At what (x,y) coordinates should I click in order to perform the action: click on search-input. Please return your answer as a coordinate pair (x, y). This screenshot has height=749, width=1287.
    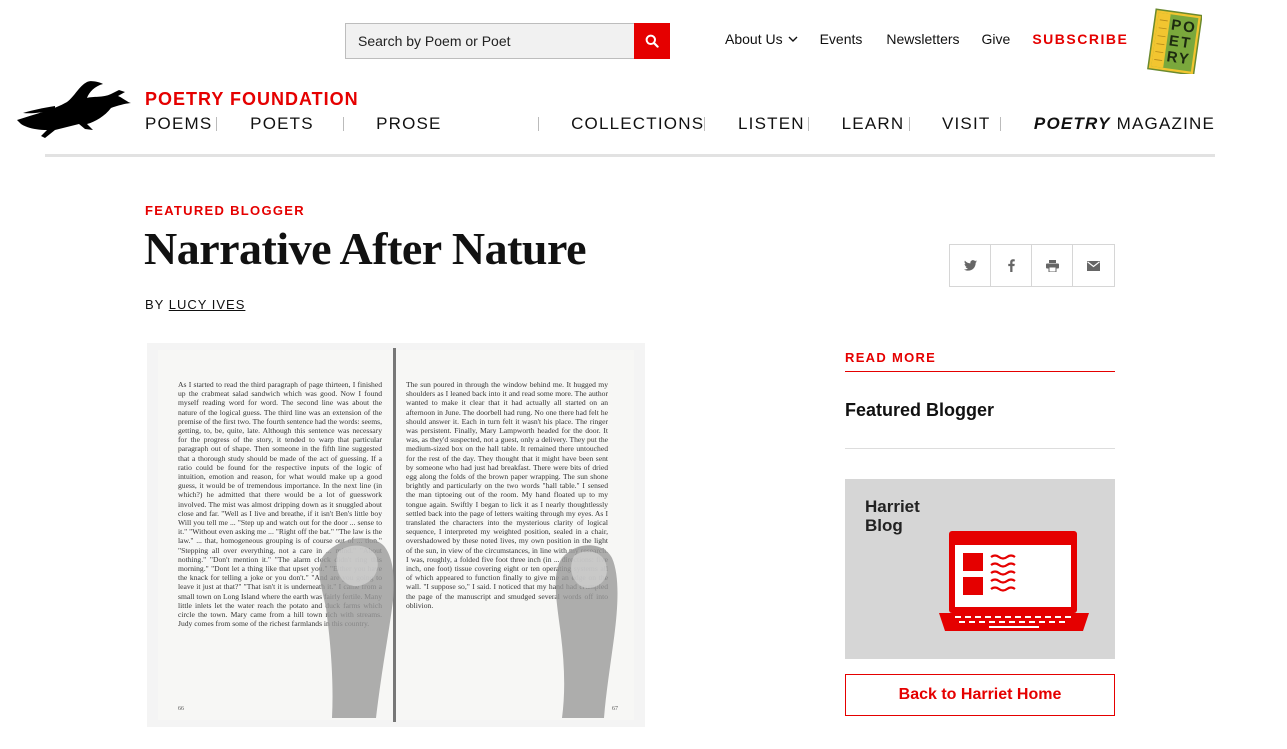
    Looking at the image, I should click on (489, 41).